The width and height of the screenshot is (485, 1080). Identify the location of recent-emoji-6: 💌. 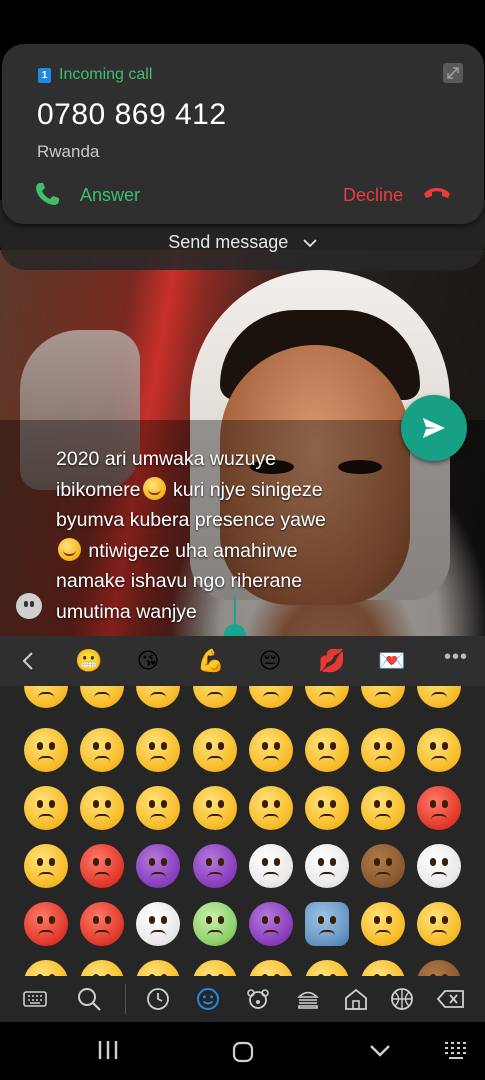
(391, 661).